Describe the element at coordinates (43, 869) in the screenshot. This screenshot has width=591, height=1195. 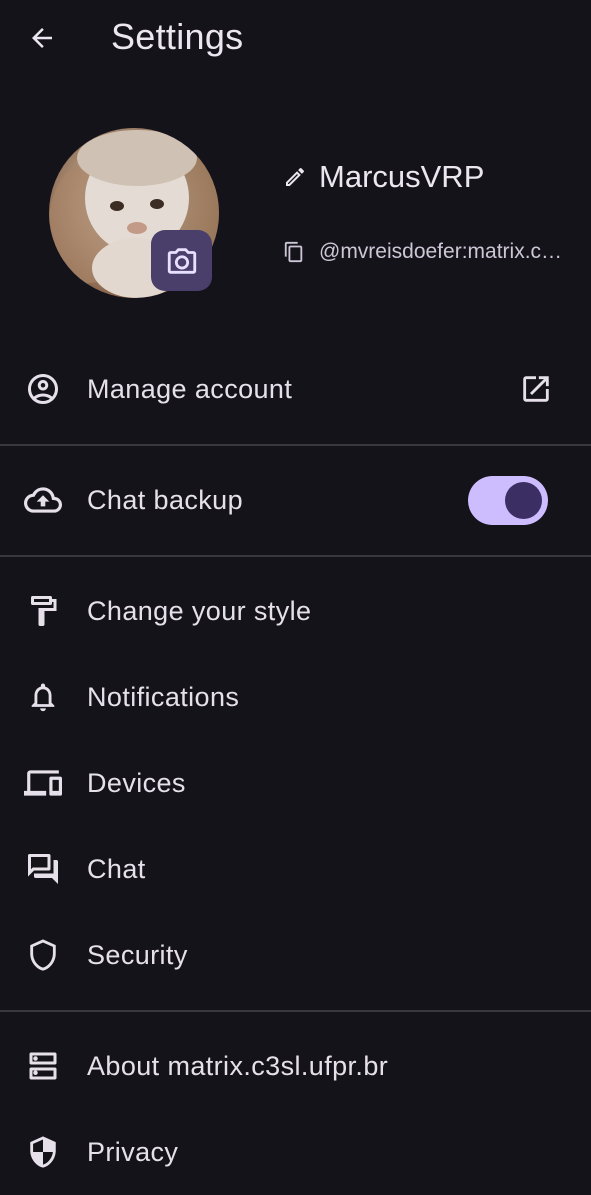
I see `forum-icon` at that location.